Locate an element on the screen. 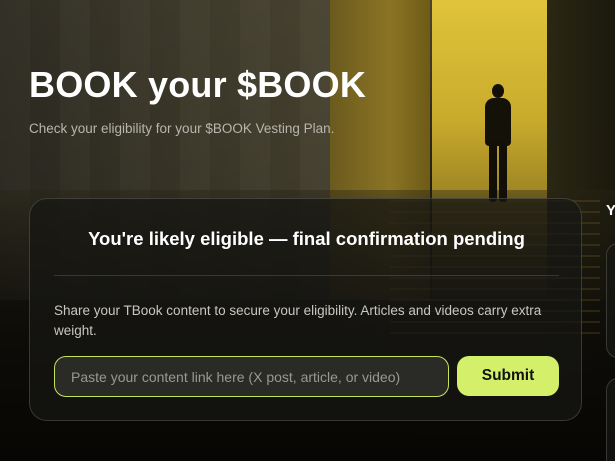 This screenshot has height=461, width=615. content-link-input is located at coordinates (251, 376).